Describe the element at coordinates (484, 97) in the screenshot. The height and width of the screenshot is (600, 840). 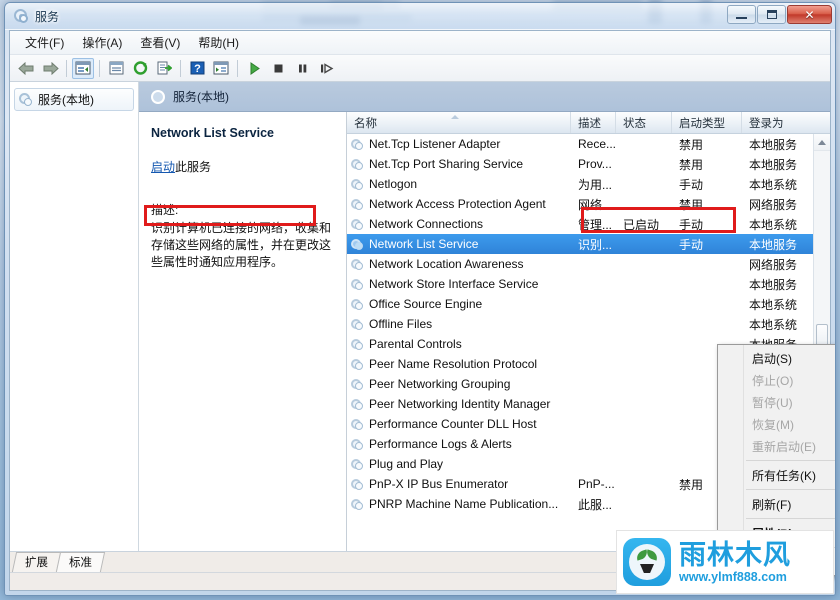
I see `results-pane-header: 服务(本地)` at that location.